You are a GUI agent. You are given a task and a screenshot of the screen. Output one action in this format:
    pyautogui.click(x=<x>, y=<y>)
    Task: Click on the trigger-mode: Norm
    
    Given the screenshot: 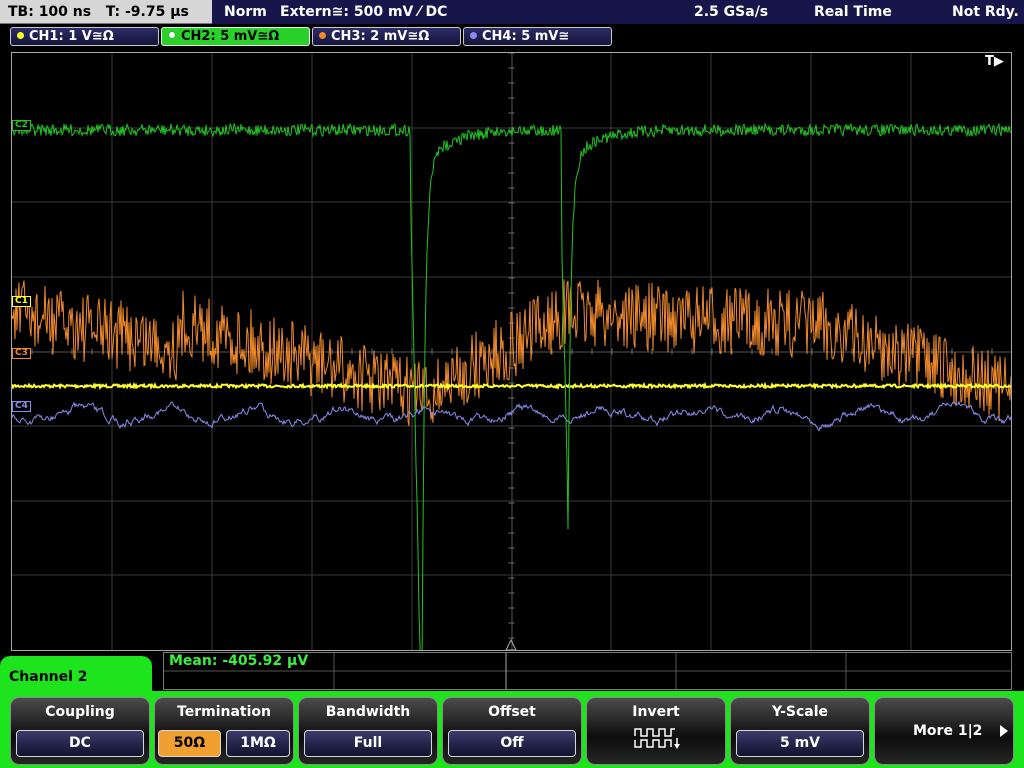 What is the action you would take?
    pyautogui.click(x=245, y=12)
    